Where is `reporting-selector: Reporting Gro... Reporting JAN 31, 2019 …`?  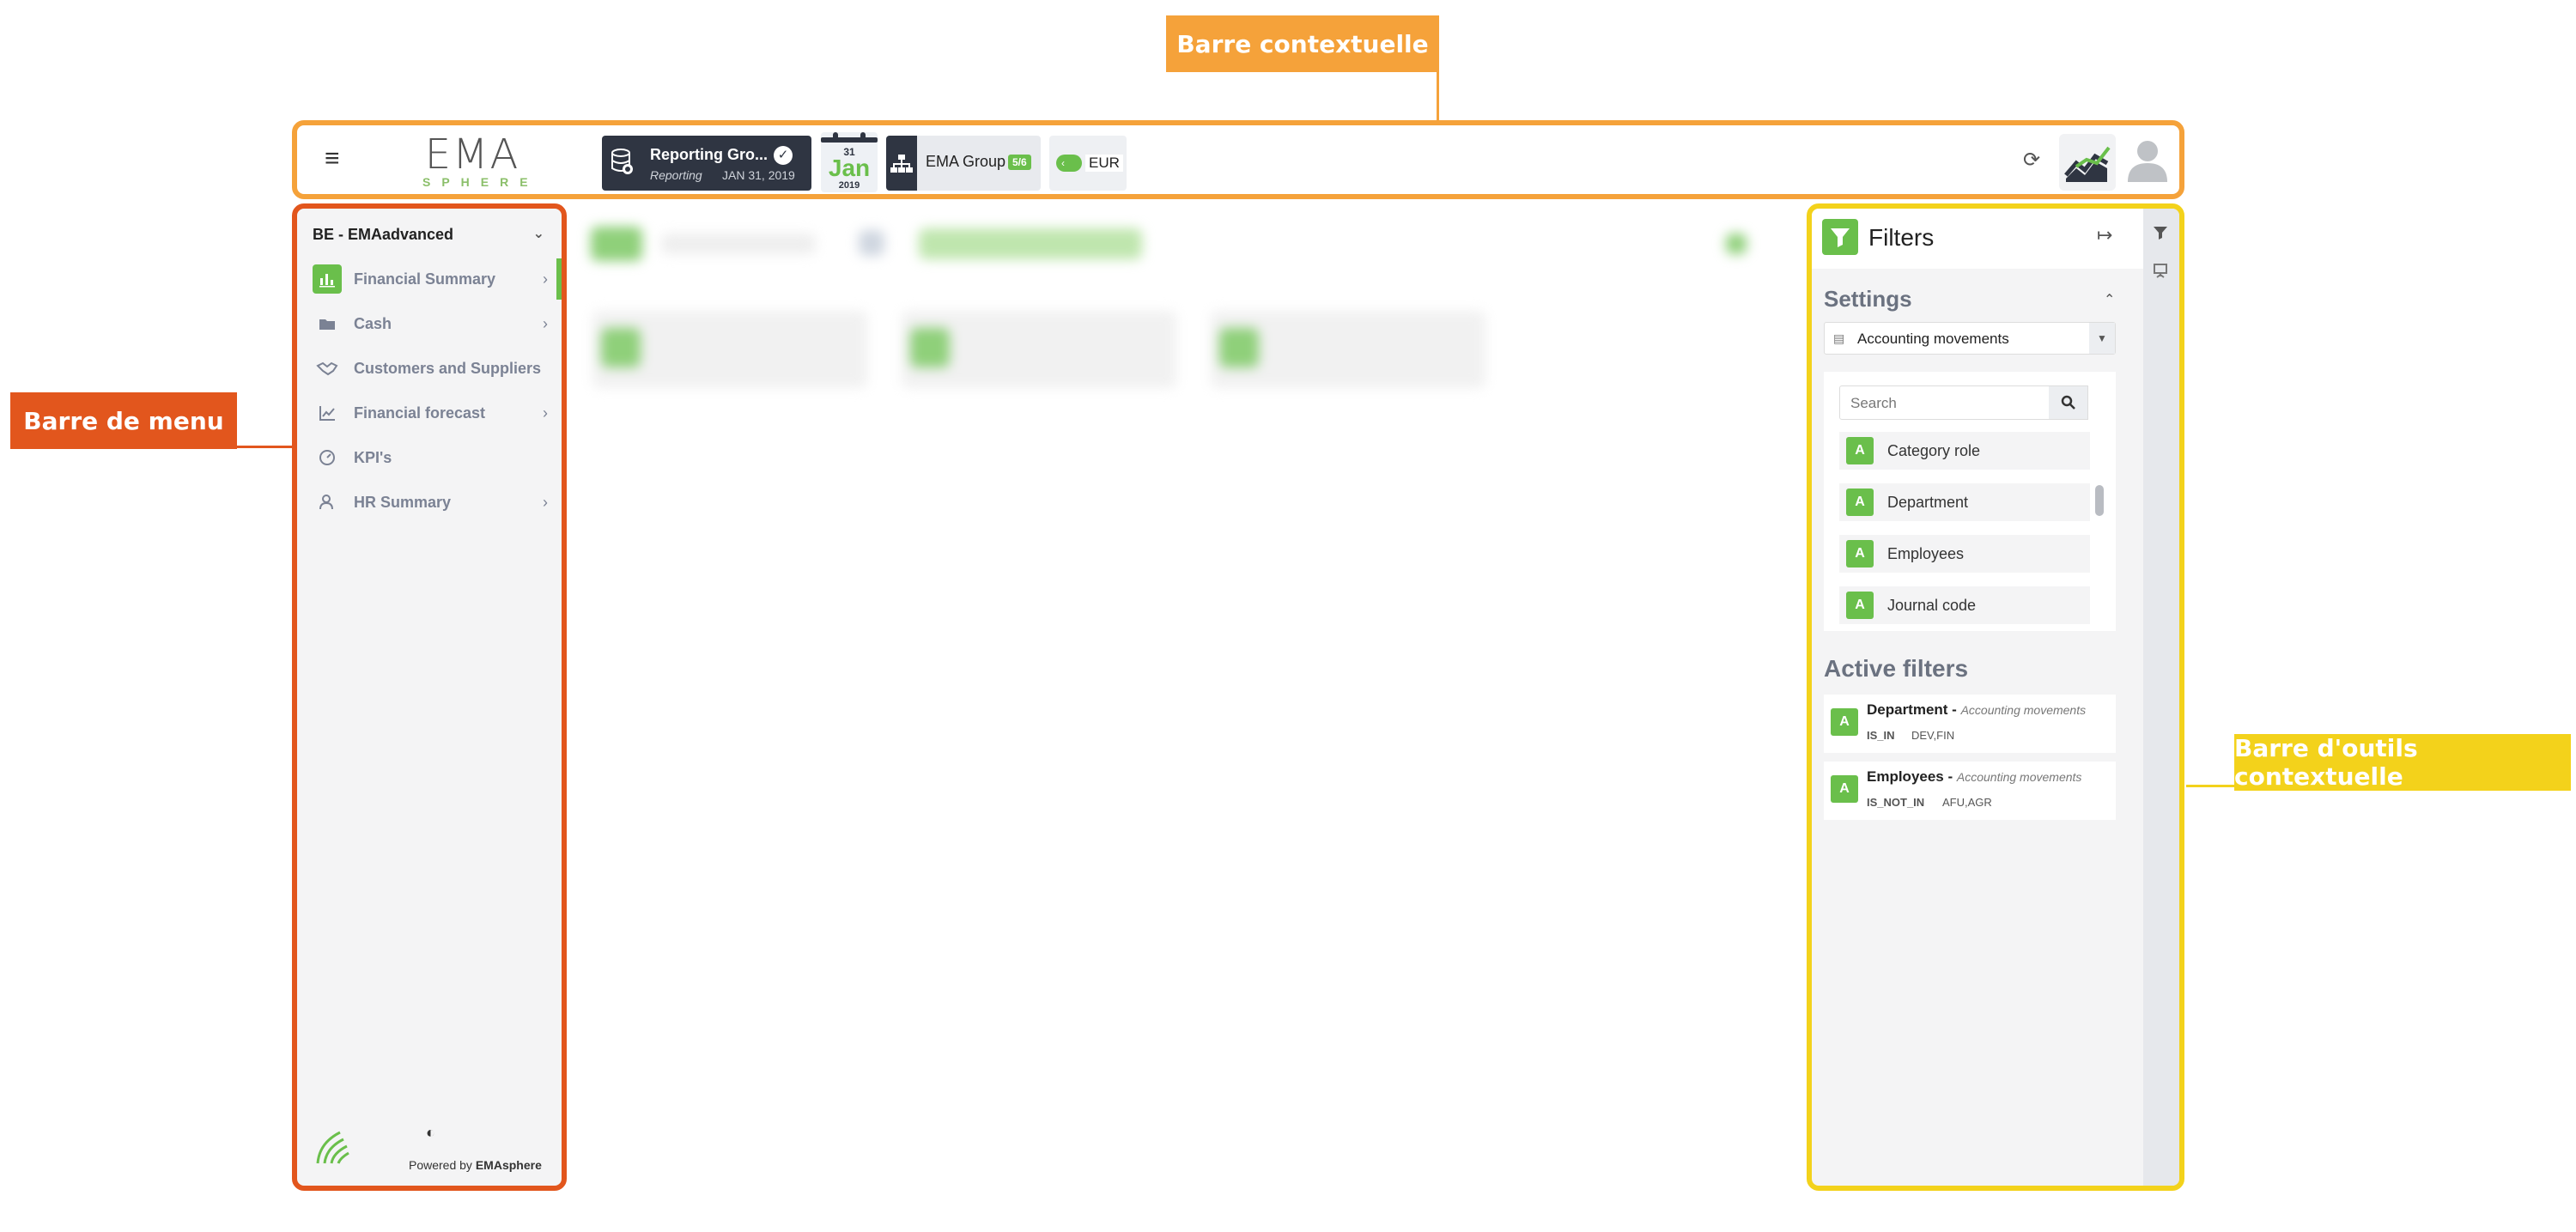
reporting-selector: Reporting Gro... Reporting JAN 31, 2019 … is located at coordinates (706, 163).